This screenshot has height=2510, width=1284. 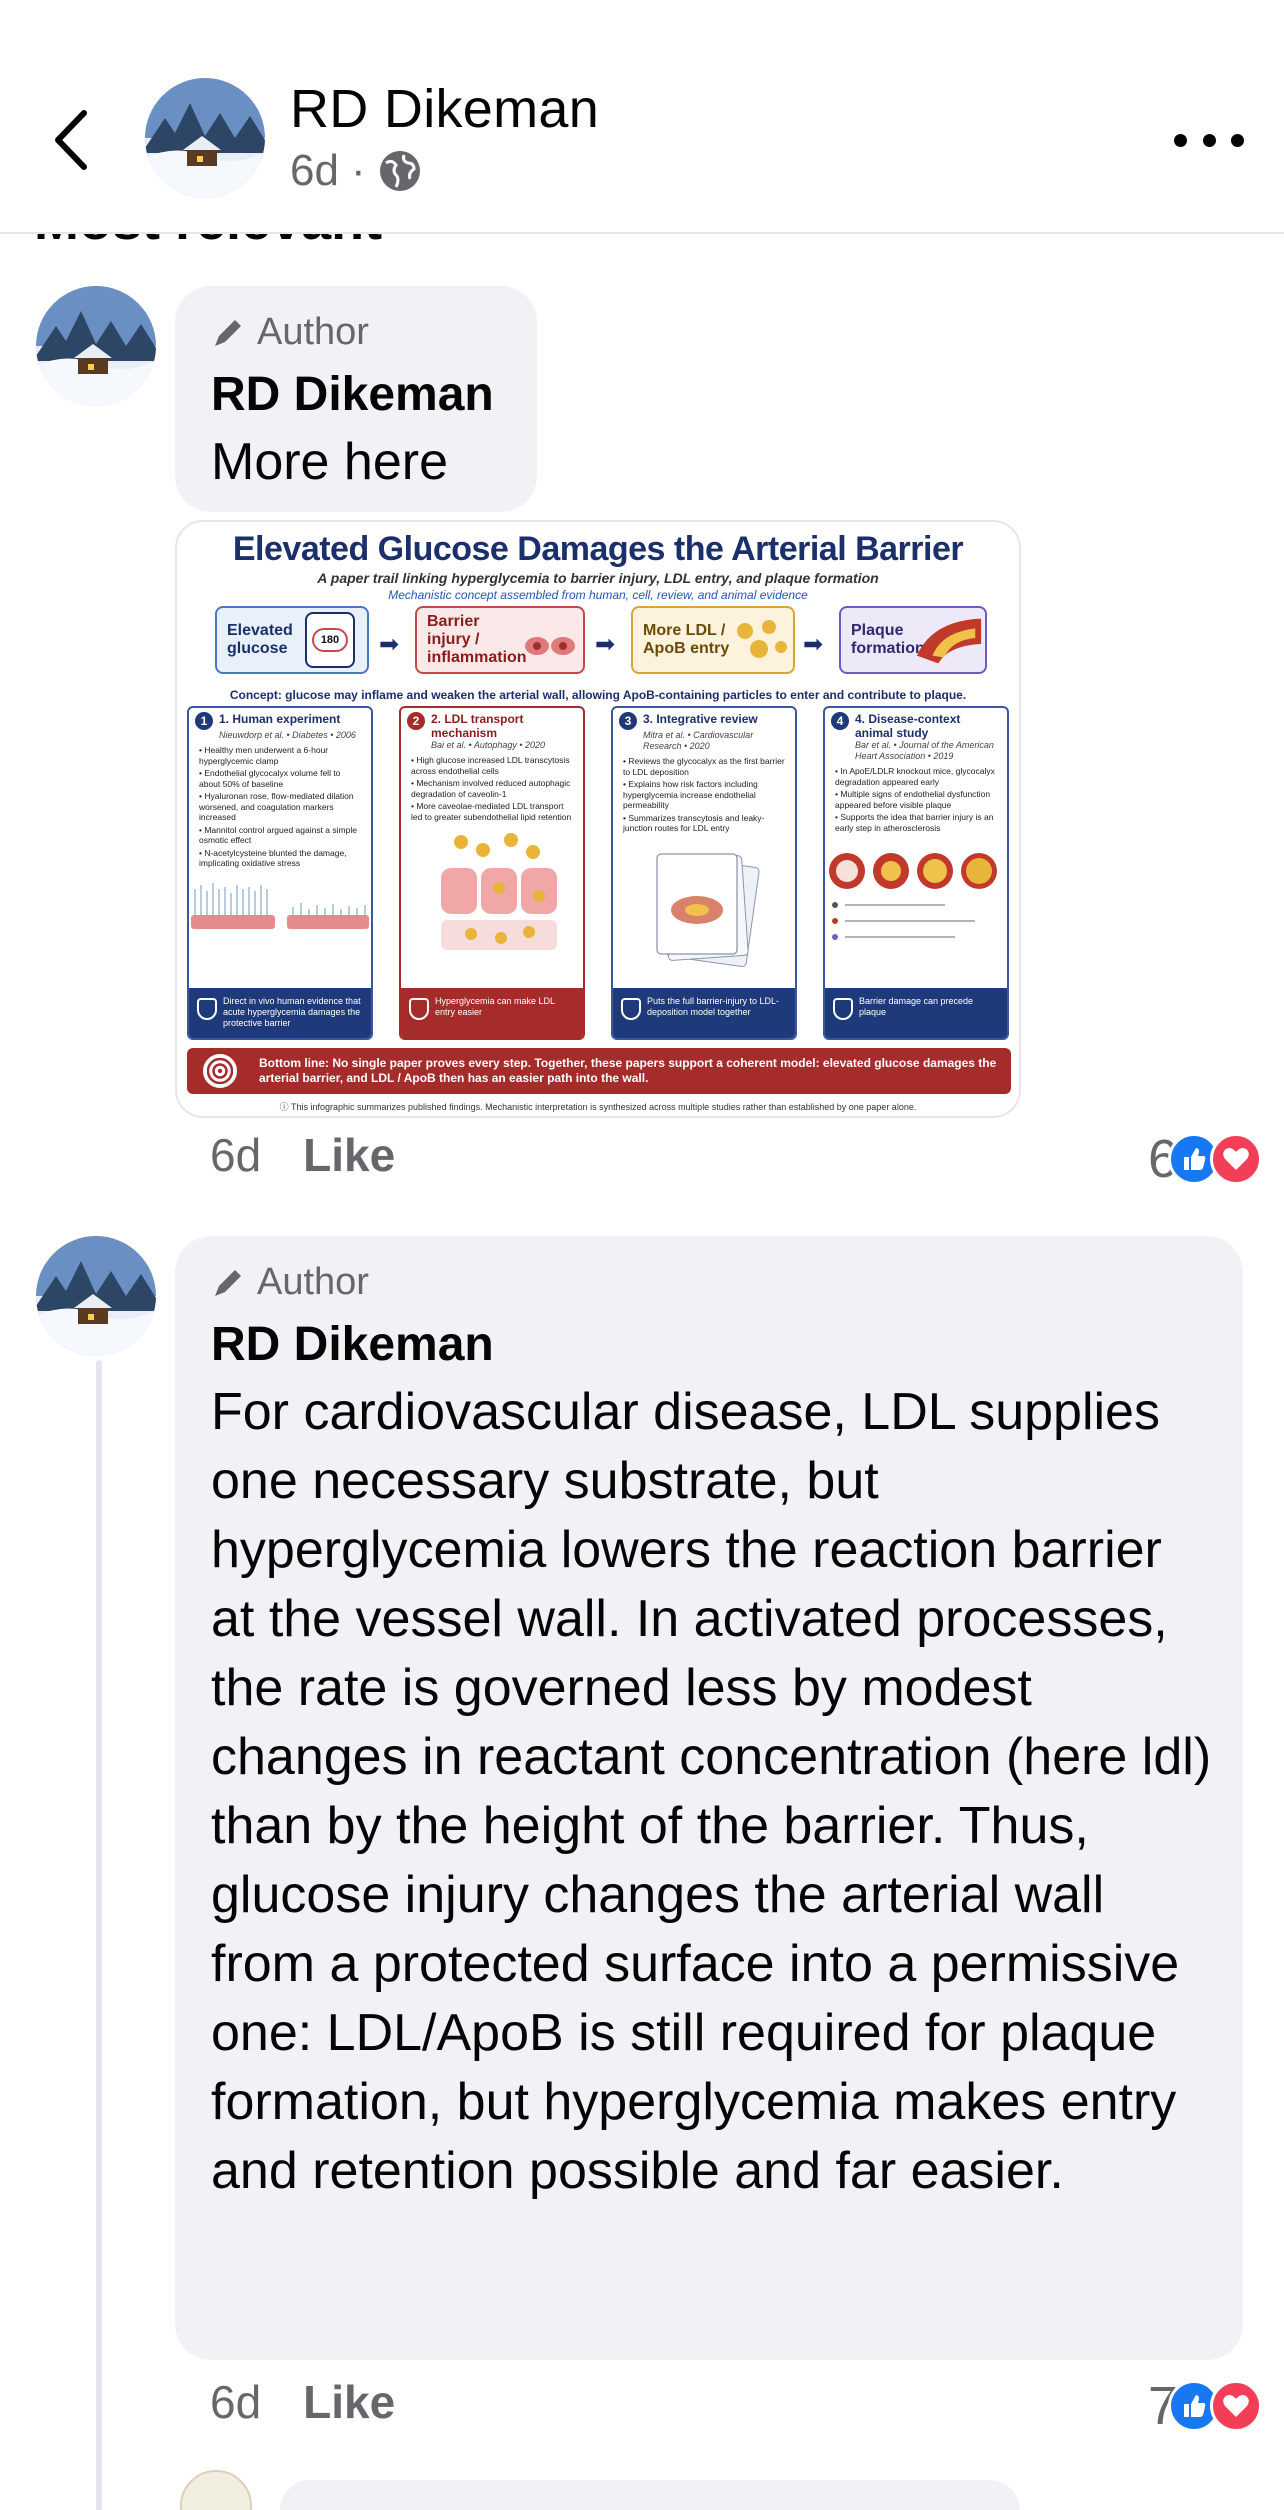 I want to click on target-icon, so click(x=220, y=1071).